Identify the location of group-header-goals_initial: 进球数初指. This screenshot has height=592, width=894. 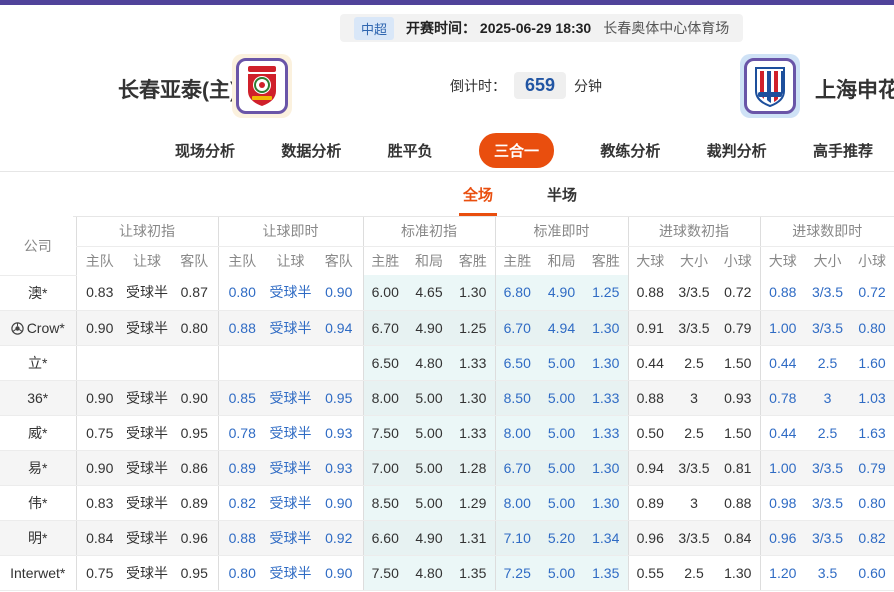
(694, 232).